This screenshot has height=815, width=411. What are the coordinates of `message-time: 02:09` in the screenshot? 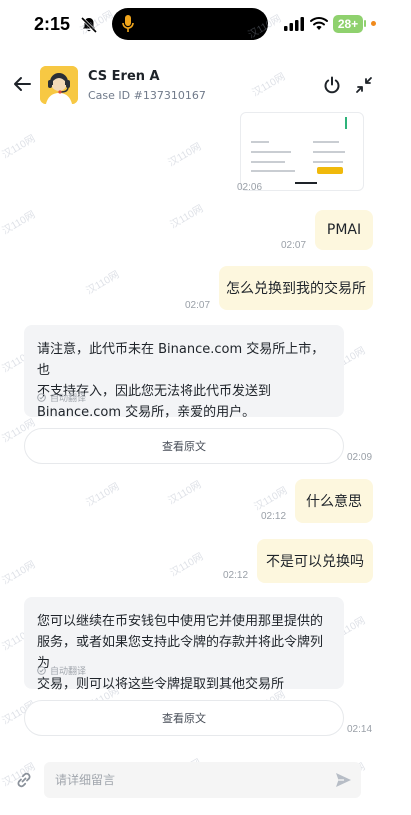 It's located at (360, 457).